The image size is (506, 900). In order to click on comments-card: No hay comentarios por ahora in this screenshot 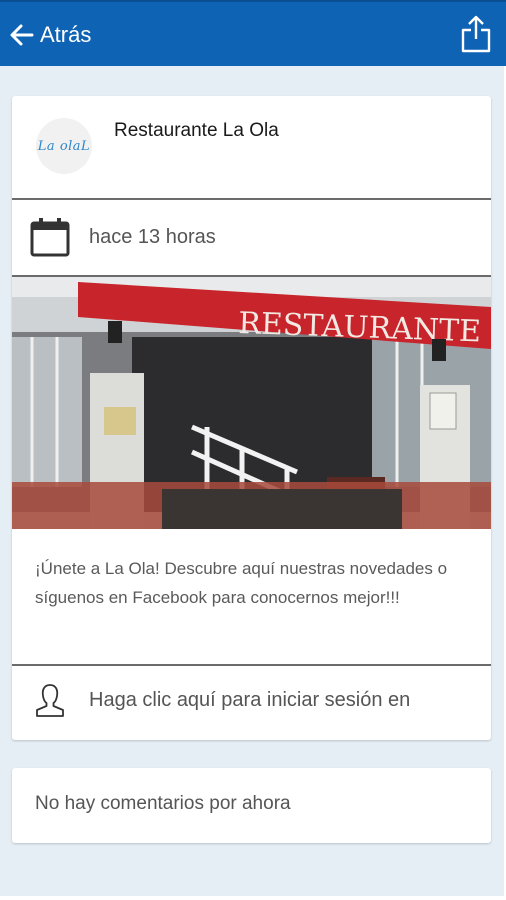, I will do `click(251, 805)`.